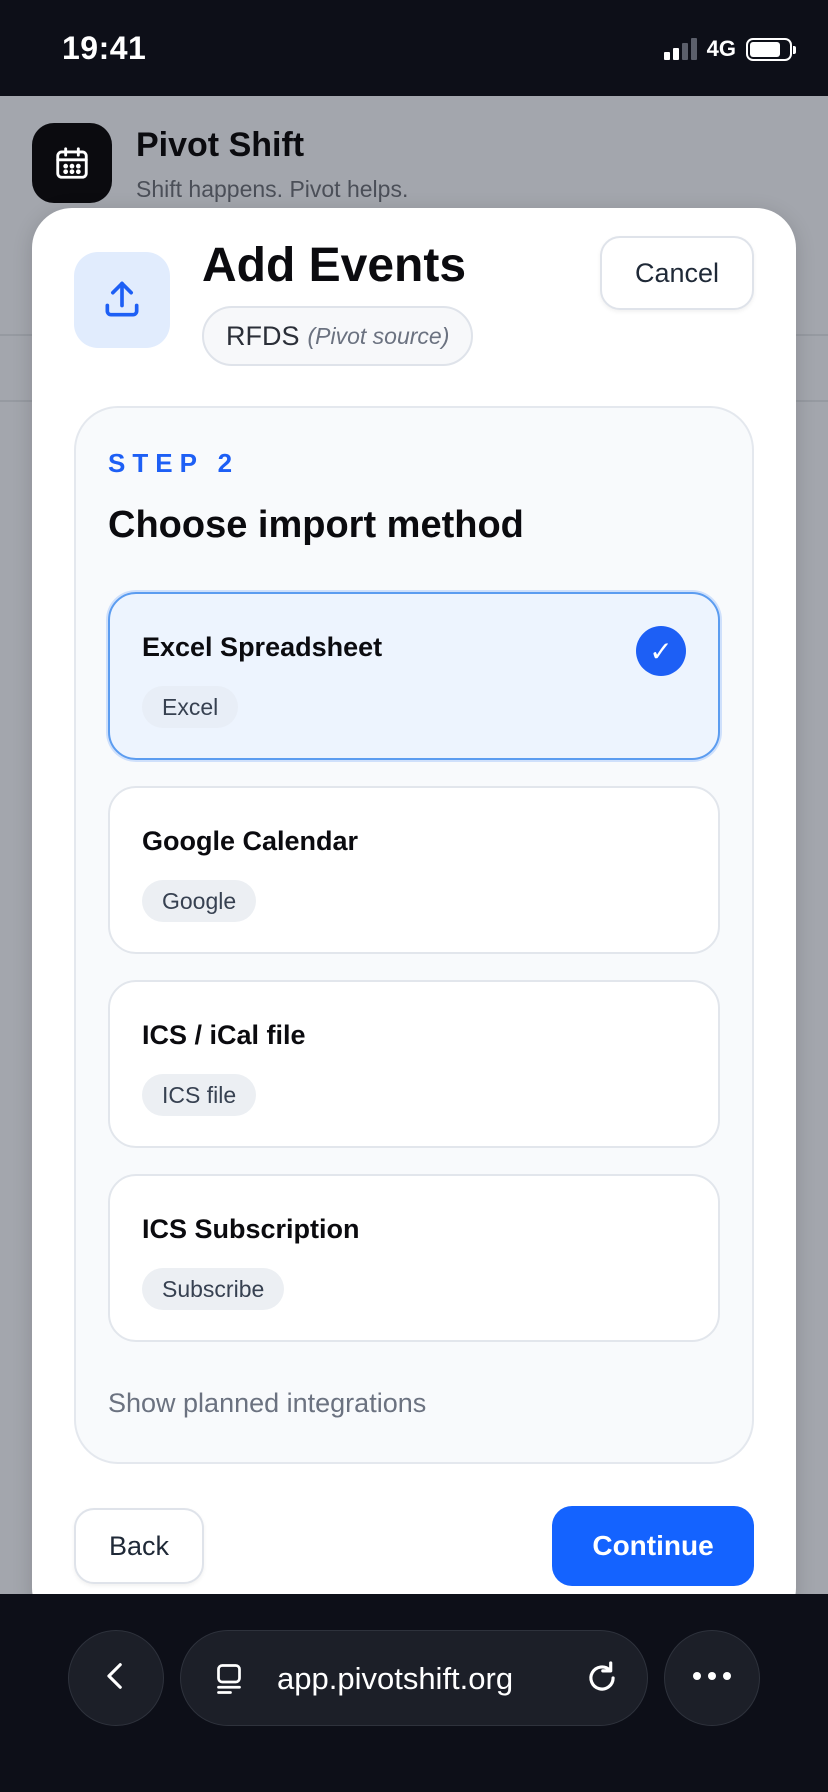 The image size is (828, 1792). Describe the element at coordinates (122, 300) in the screenshot. I see `upload-icon` at that location.